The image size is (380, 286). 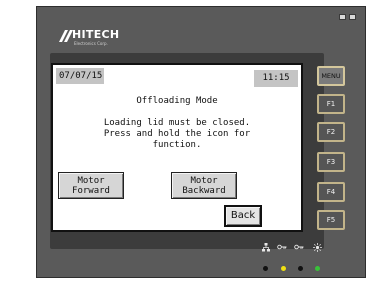 What do you see at coordinates (331, 76) in the screenshot?
I see `menu-key: MENU` at bounding box center [331, 76].